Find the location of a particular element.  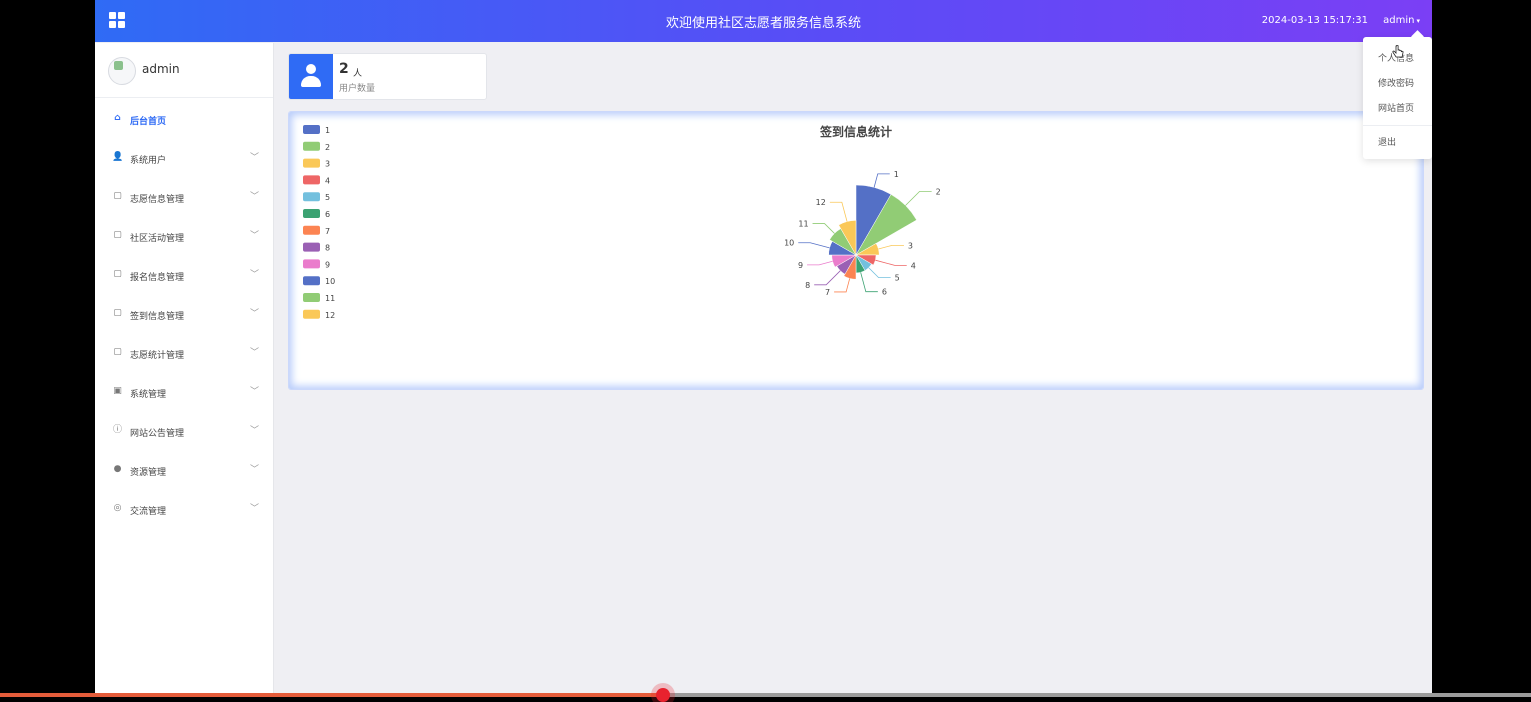

sidebar-item-4: ▢ 报名信息管理 ﹀ is located at coordinates (184, 273).